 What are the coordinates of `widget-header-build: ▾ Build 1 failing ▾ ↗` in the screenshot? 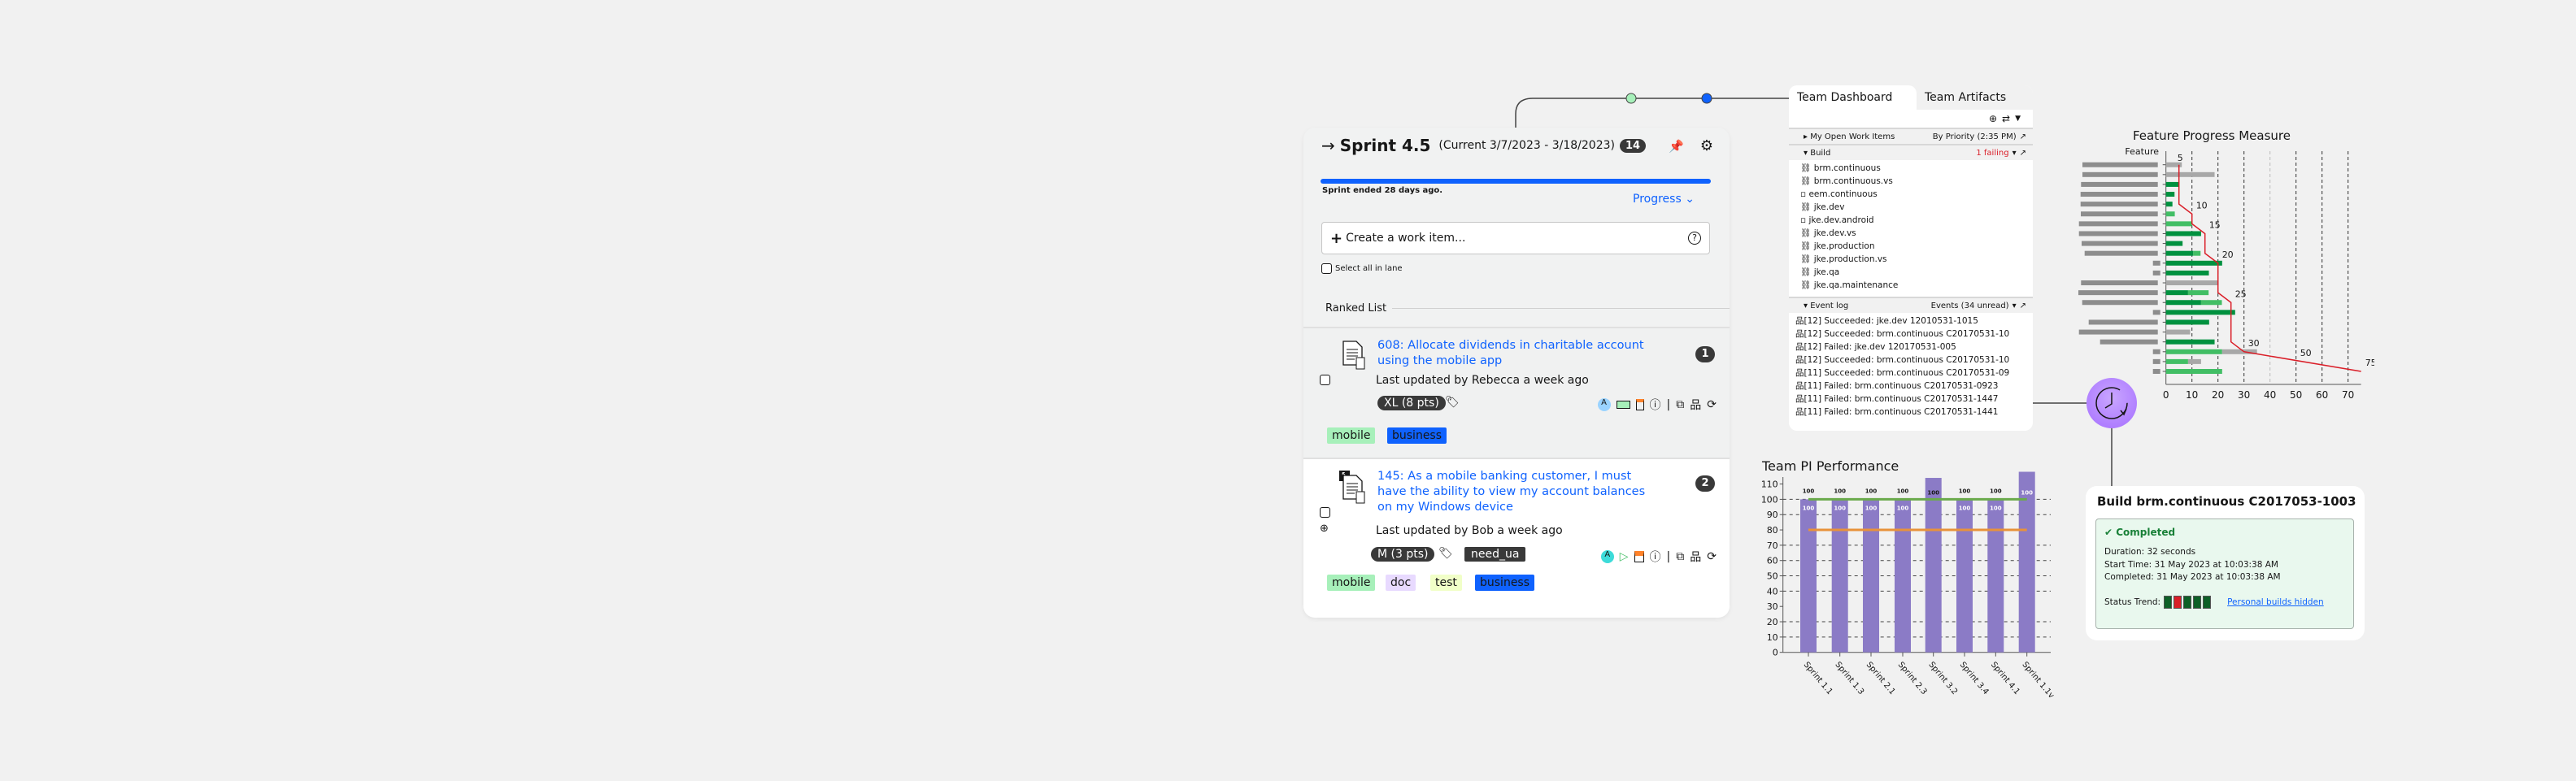 It's located at (1911, 152).